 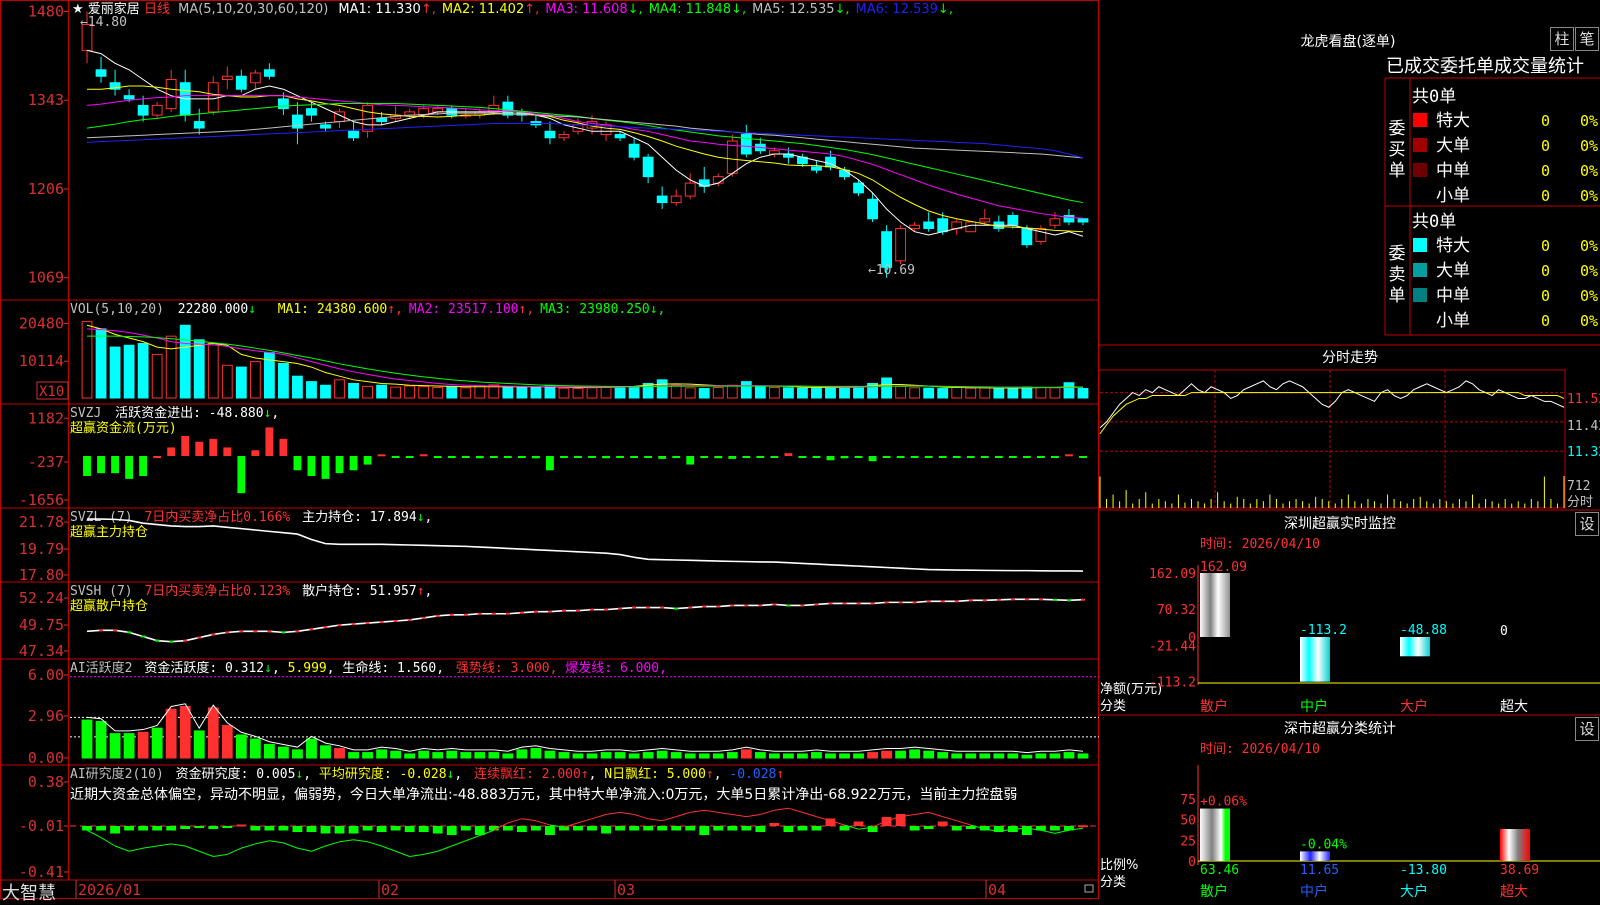 What do you see at coordinates (1223, 802) in the screenshot?
I see `szc-top-label: +0.06%` at bounding box center [1223, 802].